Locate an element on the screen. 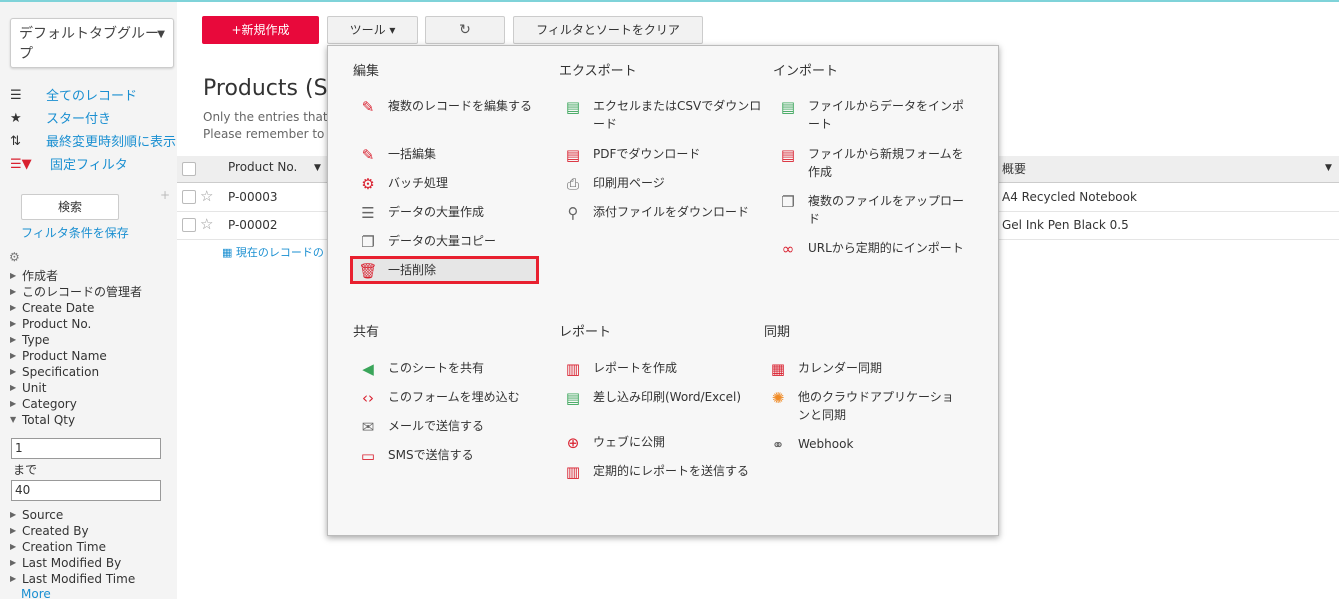  filter-field: ▶ 作成者 is located at coordinates (93, 276).